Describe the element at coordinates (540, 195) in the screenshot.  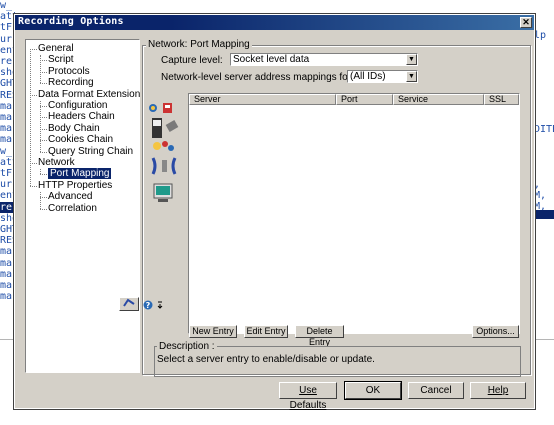
I see `background-code-line: M,` at that location.